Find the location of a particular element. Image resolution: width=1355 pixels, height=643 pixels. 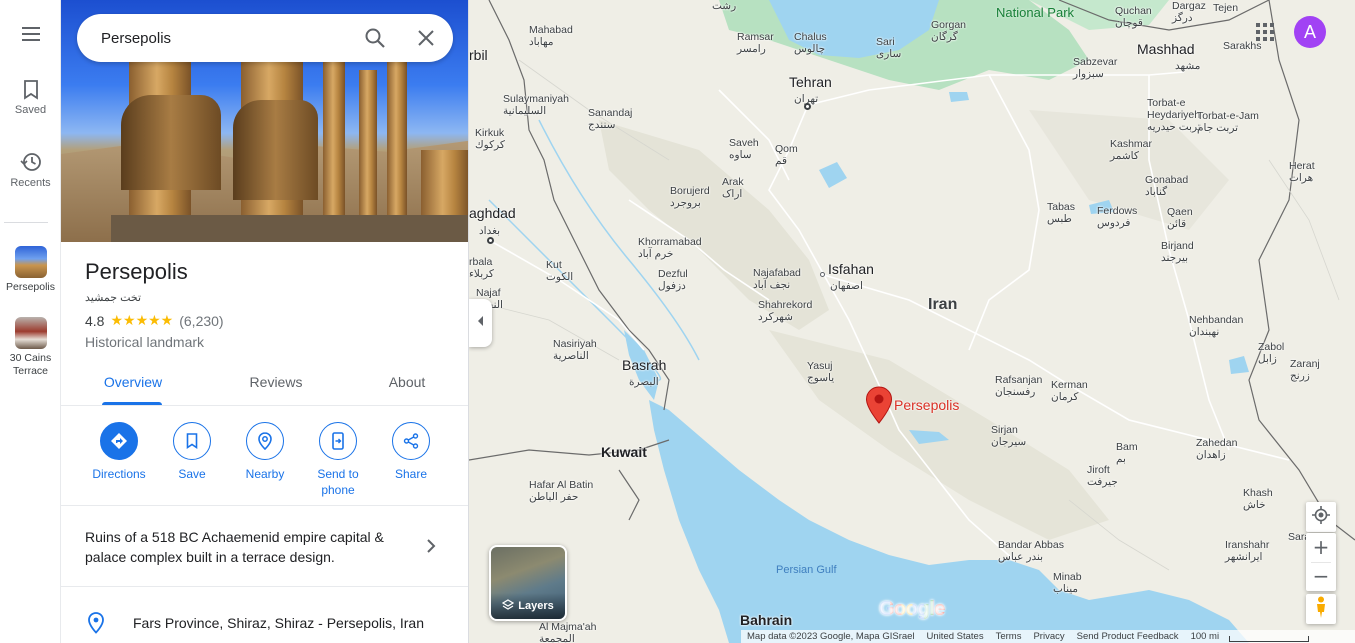

city-label: رشت is located at coordinates (724, 6).